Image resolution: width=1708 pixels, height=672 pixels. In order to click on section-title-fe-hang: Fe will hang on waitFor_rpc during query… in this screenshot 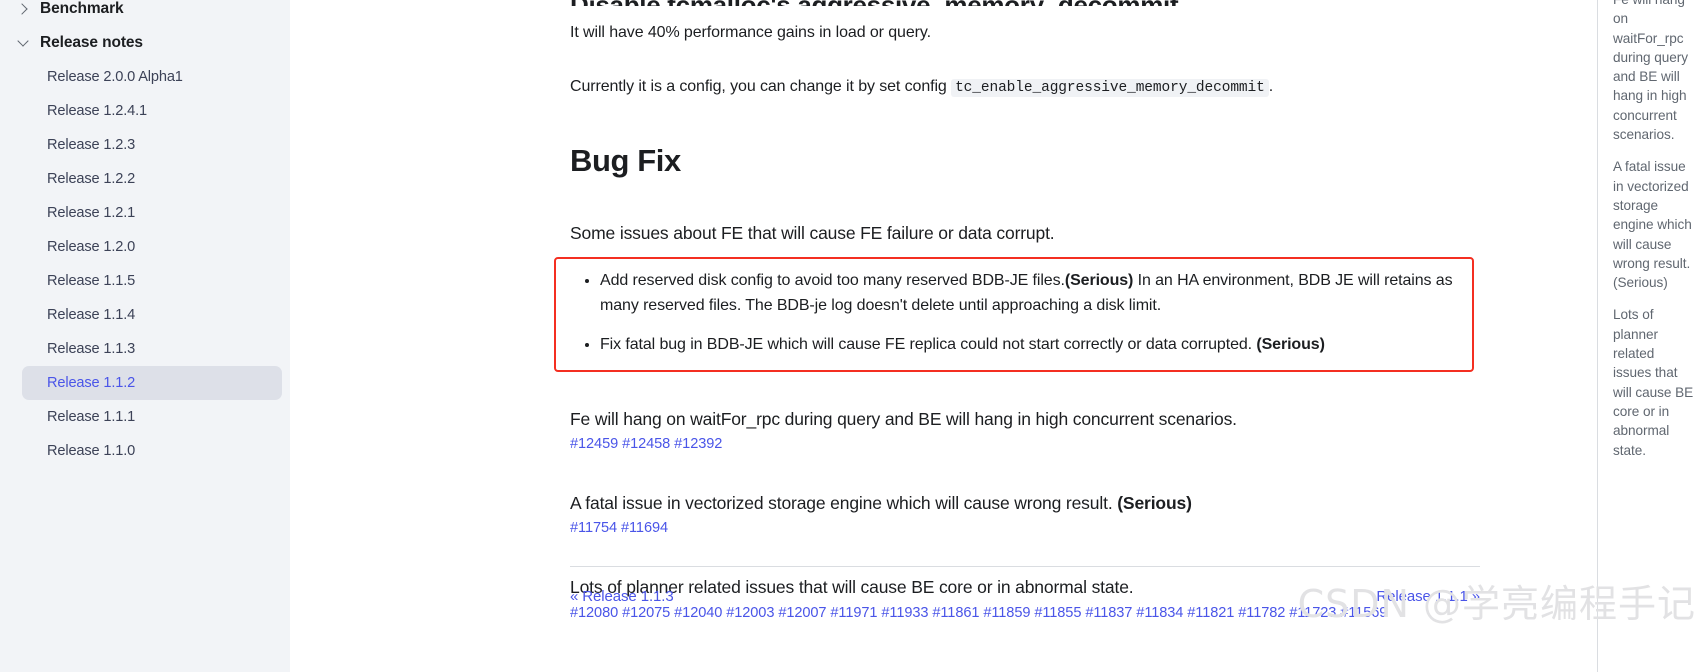, I will do `click(903, 419)`.